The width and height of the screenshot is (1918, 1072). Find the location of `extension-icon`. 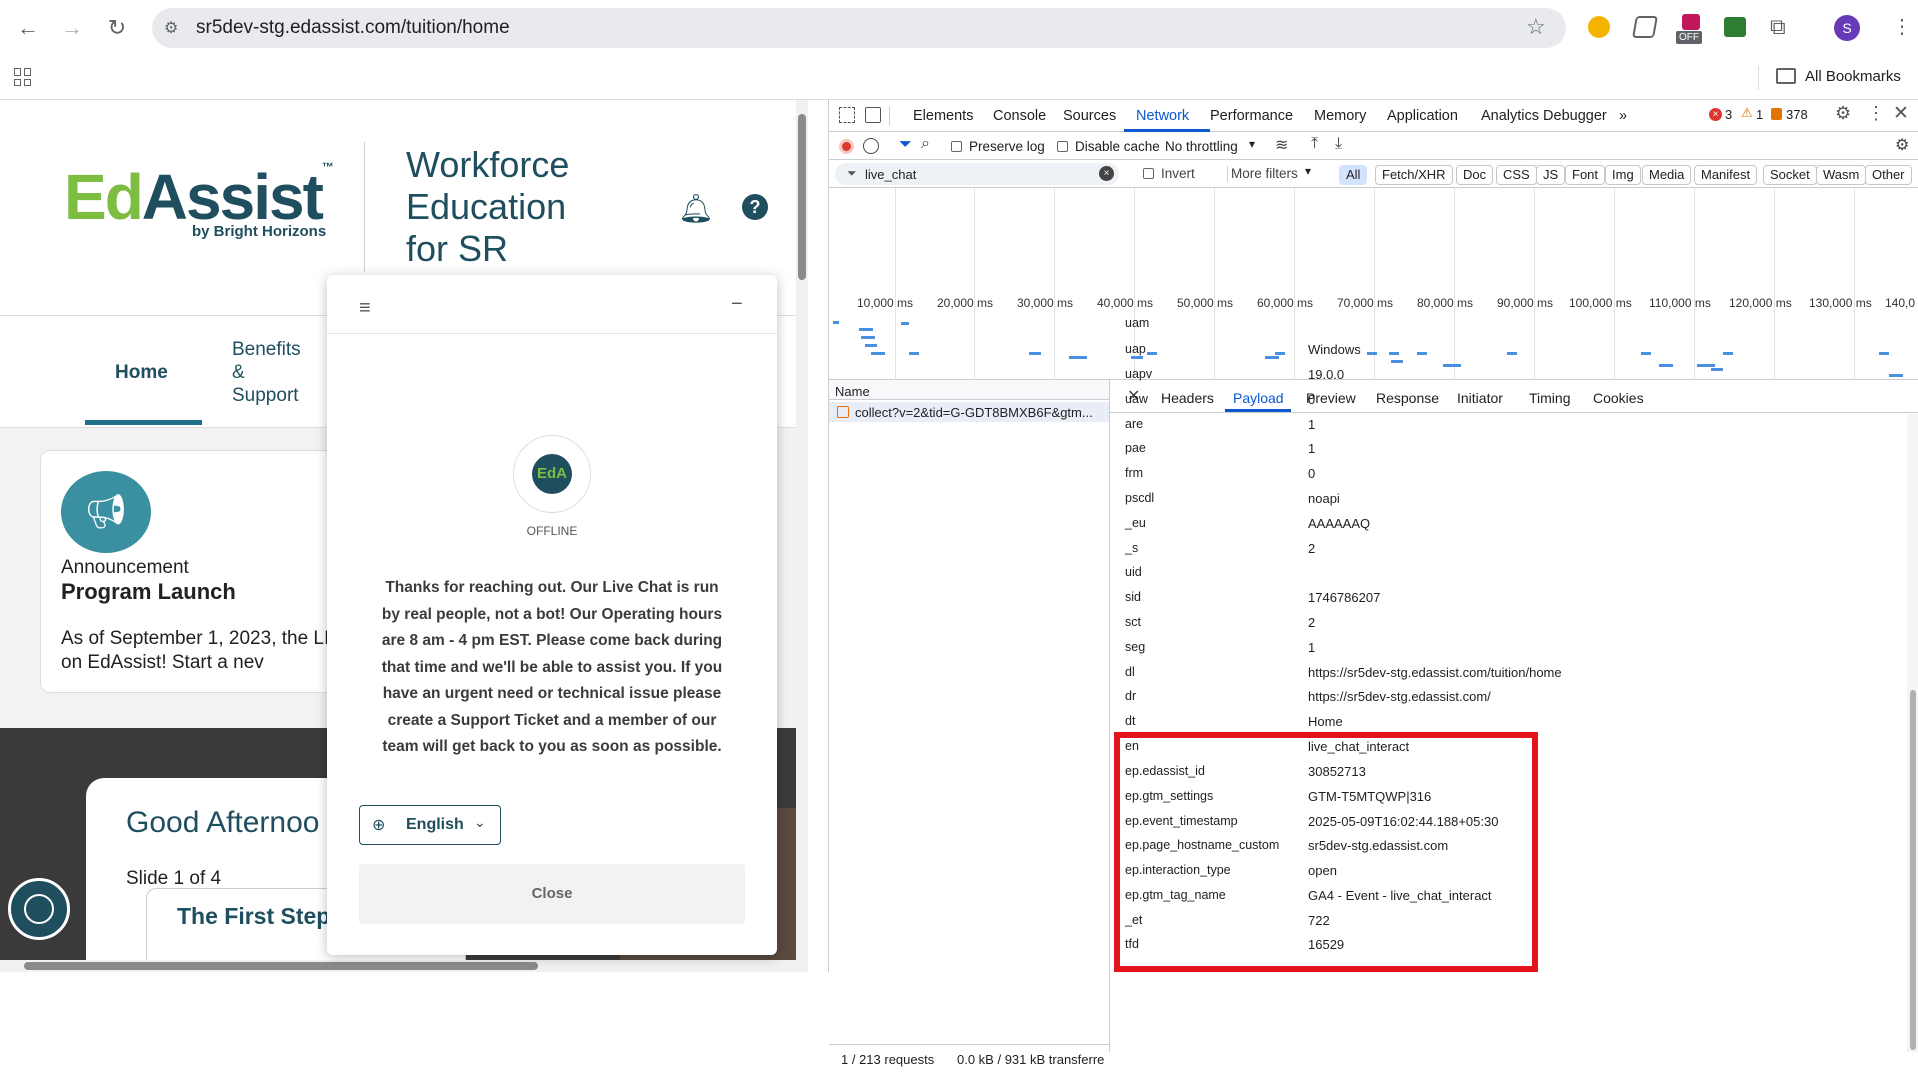

extension-icon is located at coordinates (1599, 27).